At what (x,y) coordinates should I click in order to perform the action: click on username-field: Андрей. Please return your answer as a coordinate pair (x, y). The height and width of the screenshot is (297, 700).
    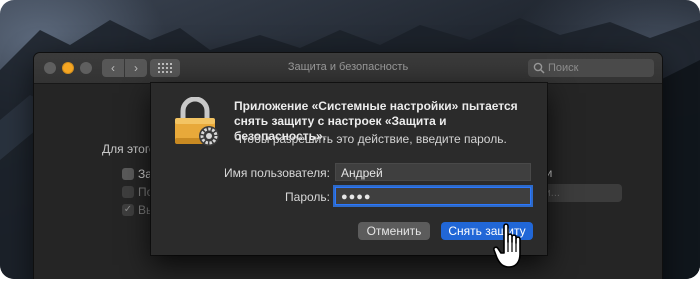
    Looking at the image, I should click on (433, 172).